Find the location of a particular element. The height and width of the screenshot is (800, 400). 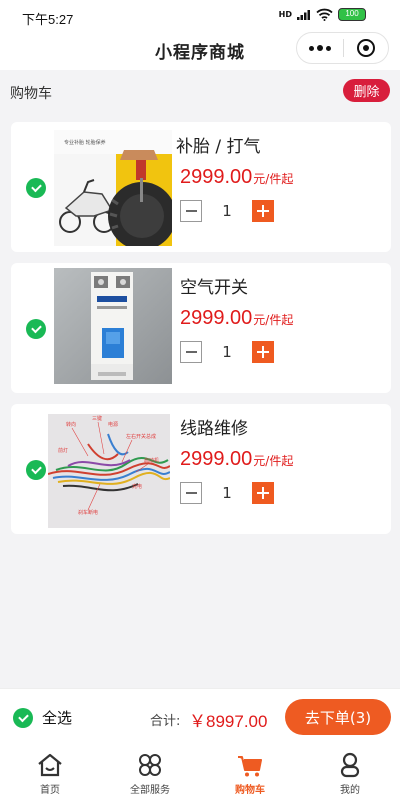

battery-indicator: 100 is located at coordinates (352, 14).